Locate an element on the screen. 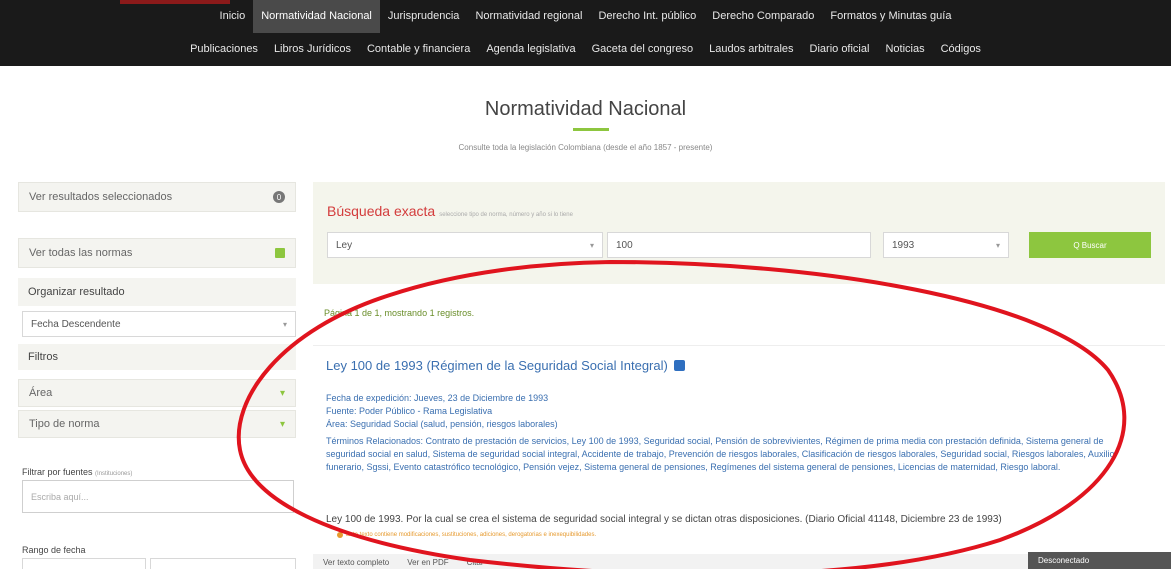 This screenshot has width=1171, height=569. nav-link-inicio: Inicio is located at coordinates (233, 16).